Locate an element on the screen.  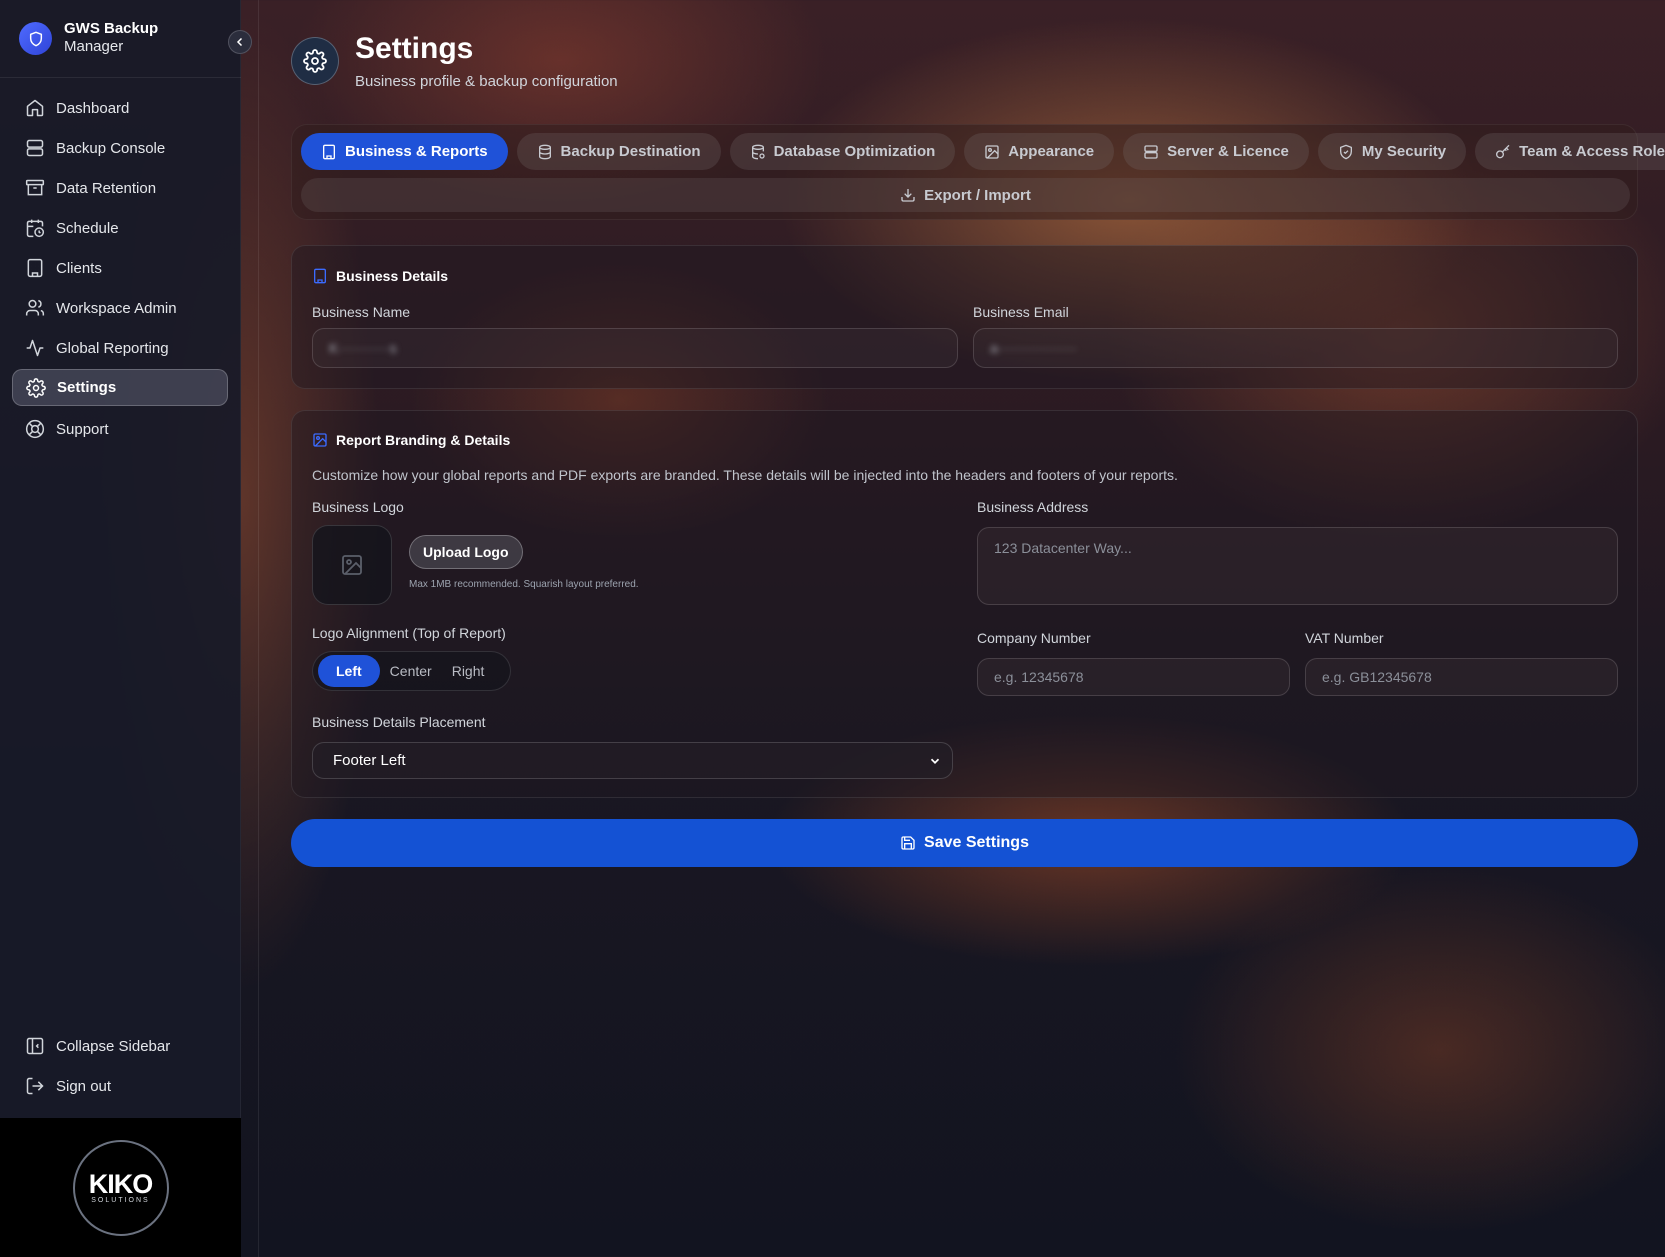
company-logo: KIKO SOLUTIONS is located at coordinates (120, 1187).